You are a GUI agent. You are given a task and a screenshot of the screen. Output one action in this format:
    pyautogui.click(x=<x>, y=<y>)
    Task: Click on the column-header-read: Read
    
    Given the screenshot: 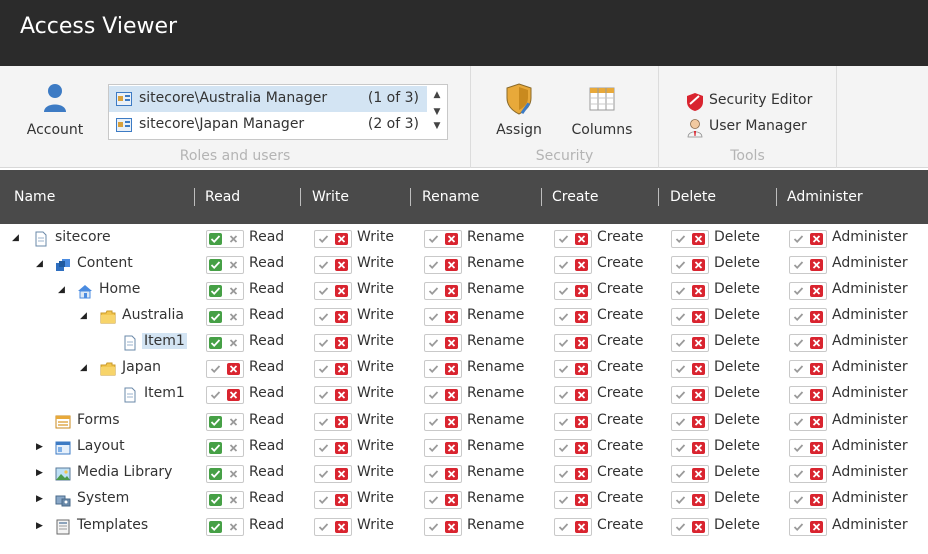 What is the action you would take?
    pyautogui.click(x=222, y=197)
    